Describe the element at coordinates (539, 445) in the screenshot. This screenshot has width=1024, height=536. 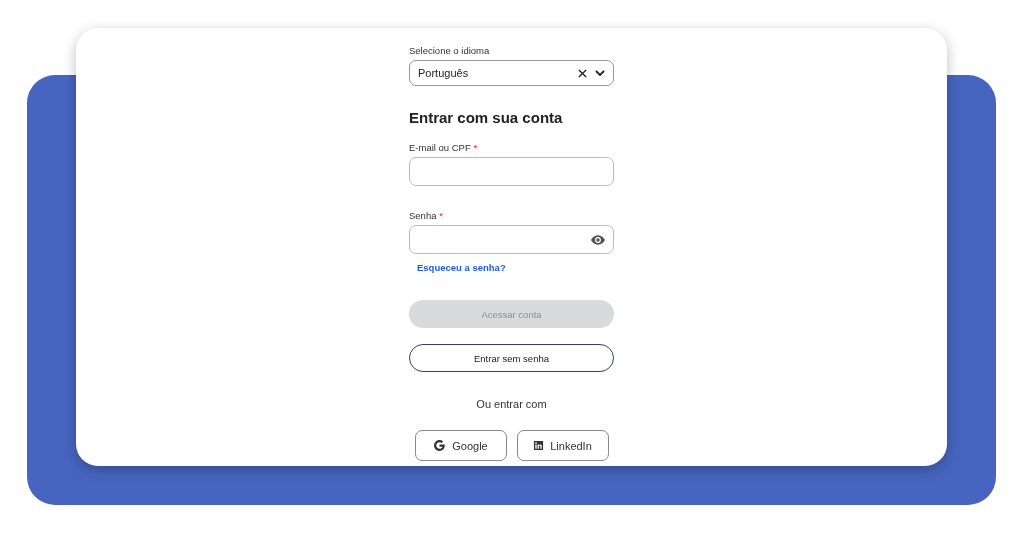
I see `linkedin-logo-icon` at that location.